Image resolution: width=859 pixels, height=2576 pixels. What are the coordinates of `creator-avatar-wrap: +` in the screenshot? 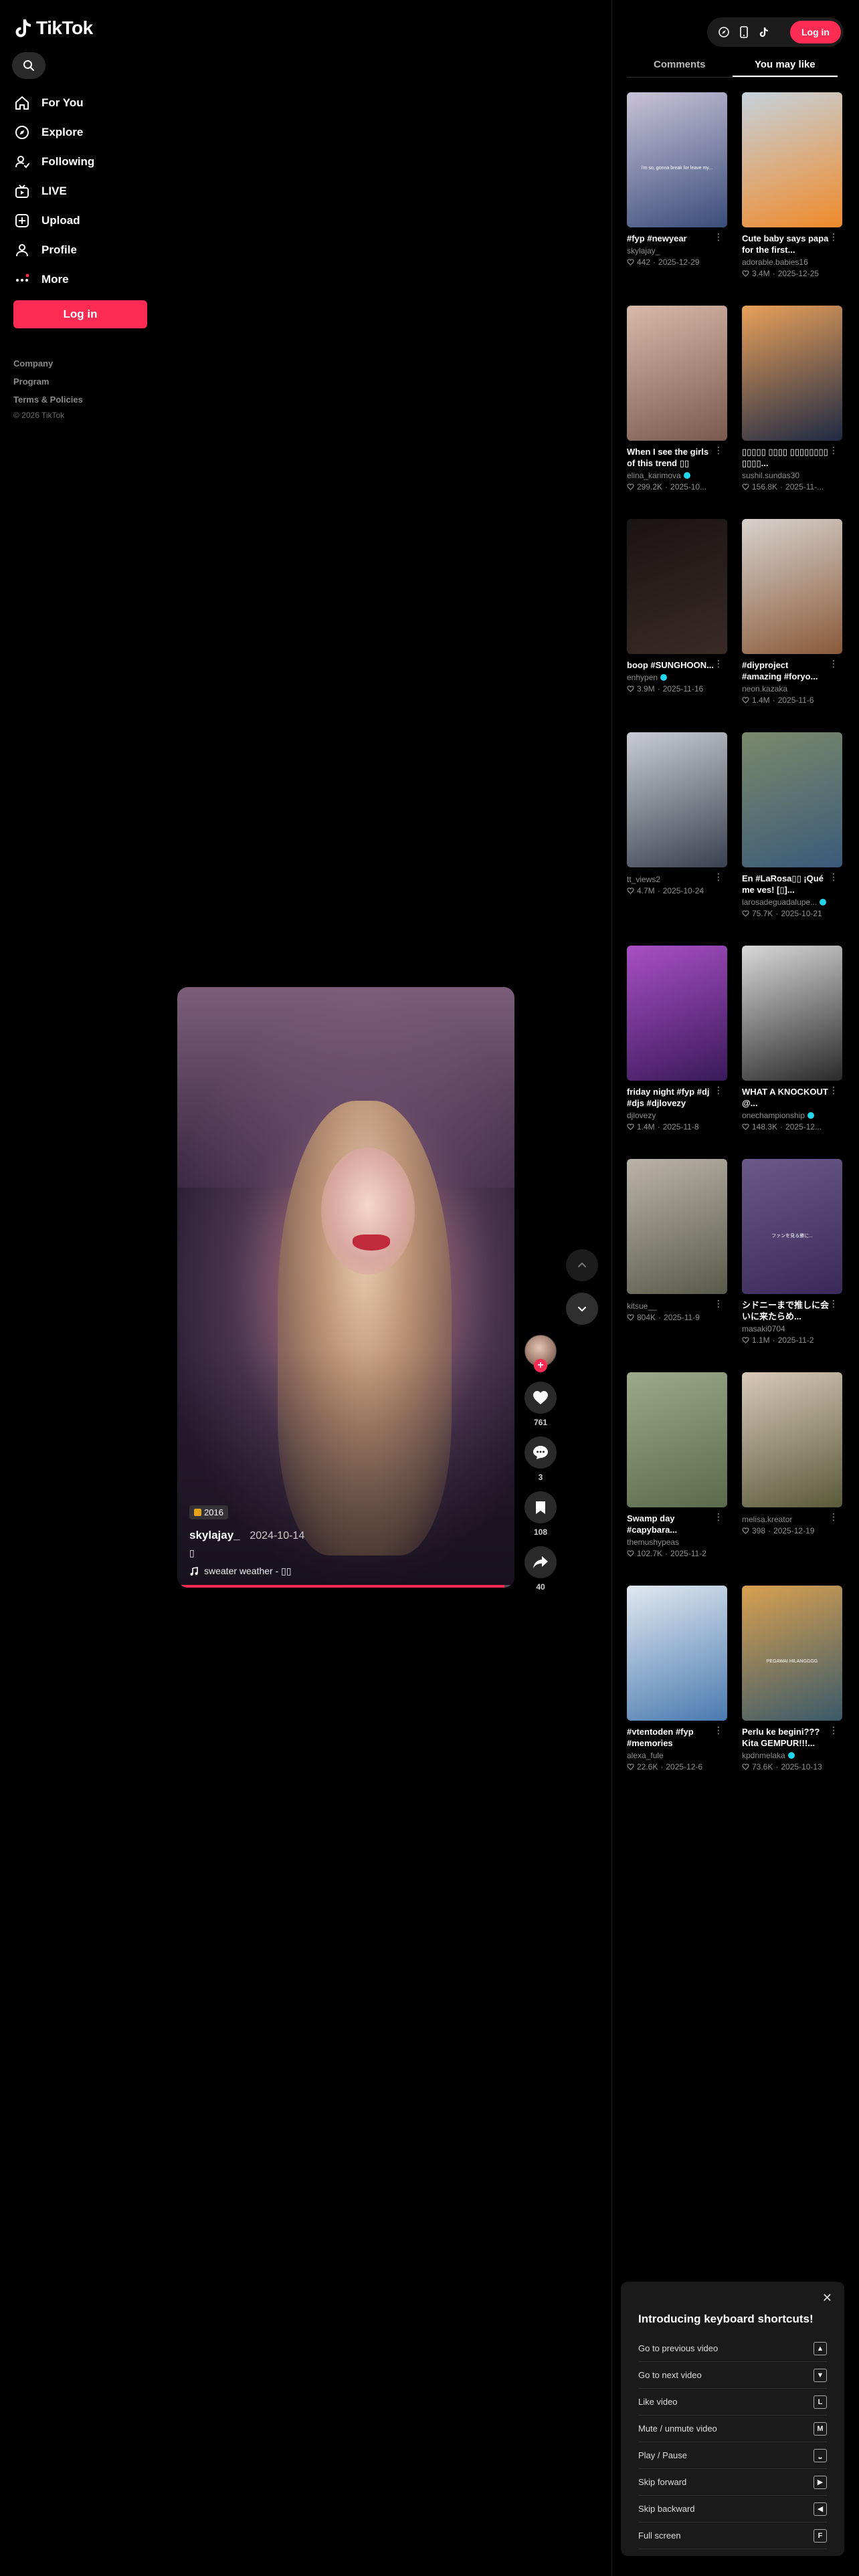 It's located at (540, 1353).